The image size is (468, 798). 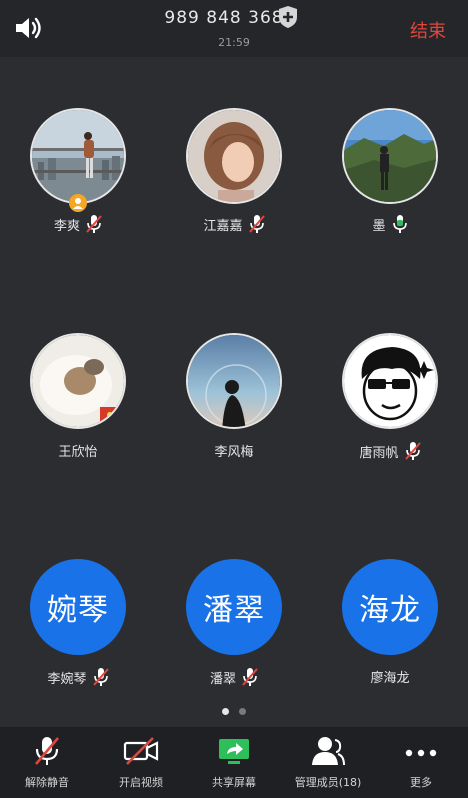 I want to click on manage-members-label: 管理成员(18), so click(x=328, y=782).